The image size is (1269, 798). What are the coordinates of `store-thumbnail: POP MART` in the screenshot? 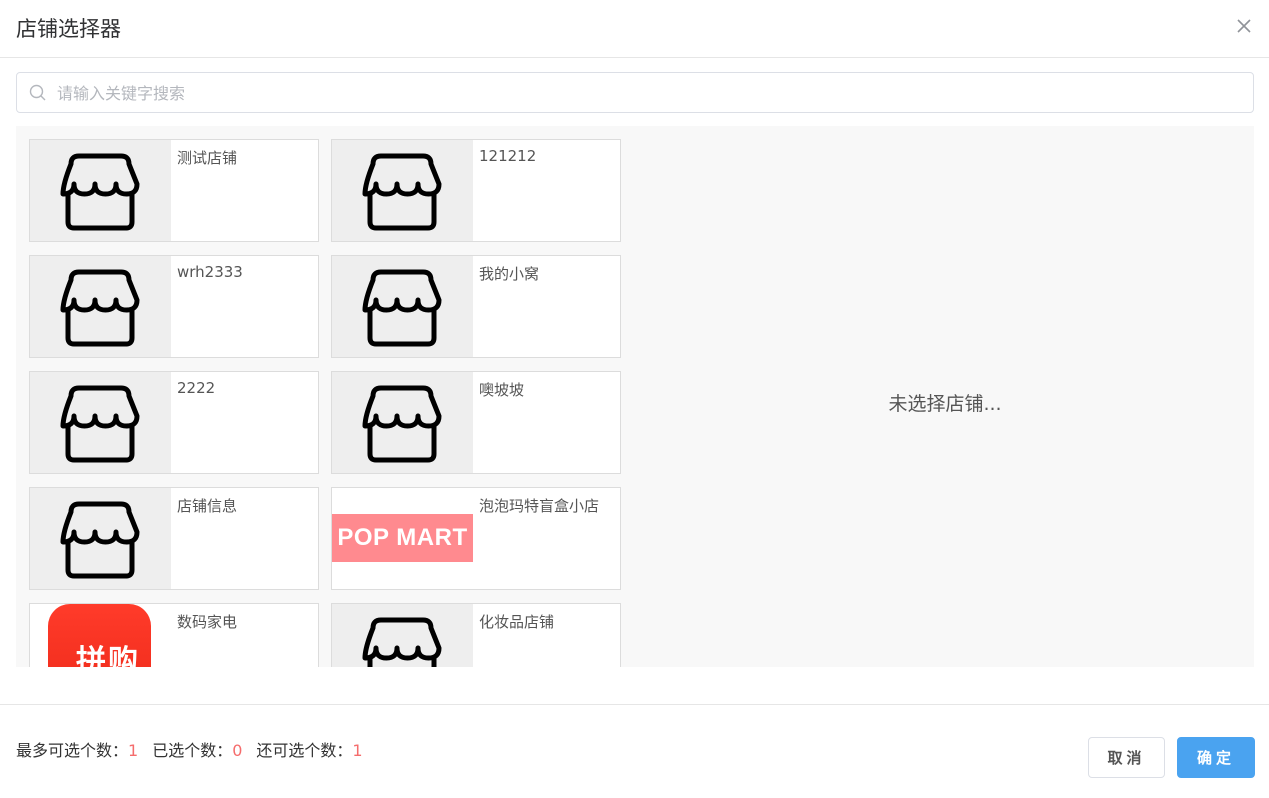 It's located at (402, 538).